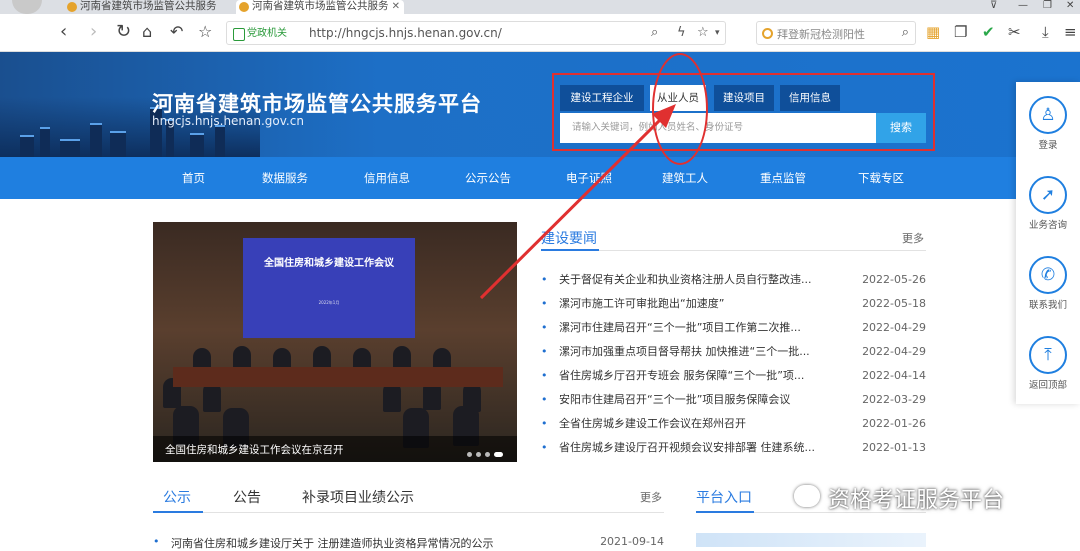 The width and height of the screenshot is (1080, 551). I want to click on scissors-icon: ✂, so click(1014, 32).